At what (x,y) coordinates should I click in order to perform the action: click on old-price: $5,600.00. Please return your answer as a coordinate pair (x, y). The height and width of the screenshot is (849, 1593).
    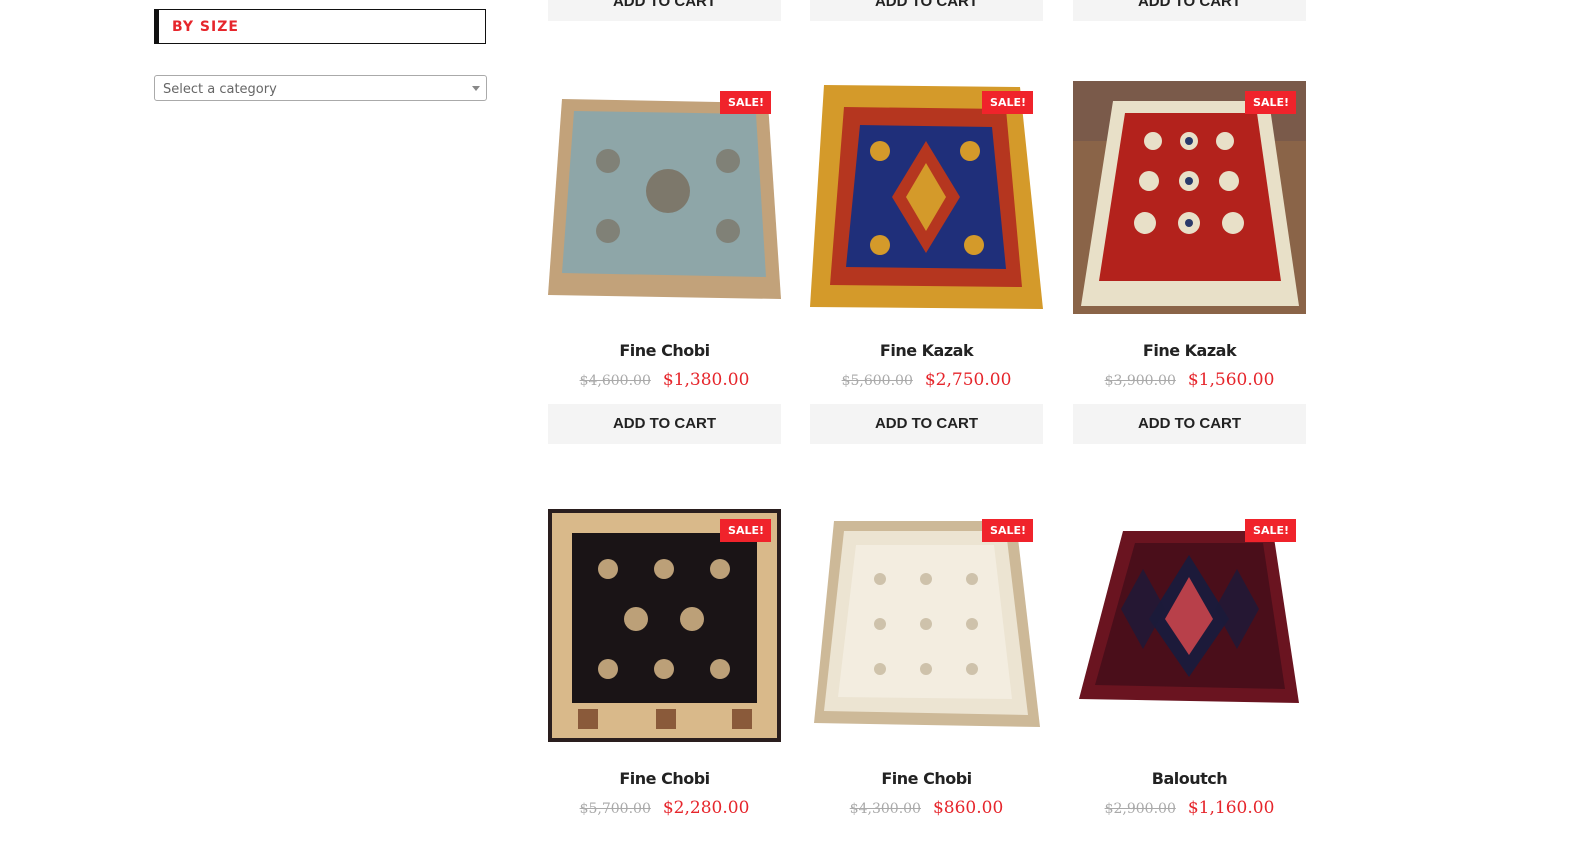
    Looking at the image, I should click on (877, 381).